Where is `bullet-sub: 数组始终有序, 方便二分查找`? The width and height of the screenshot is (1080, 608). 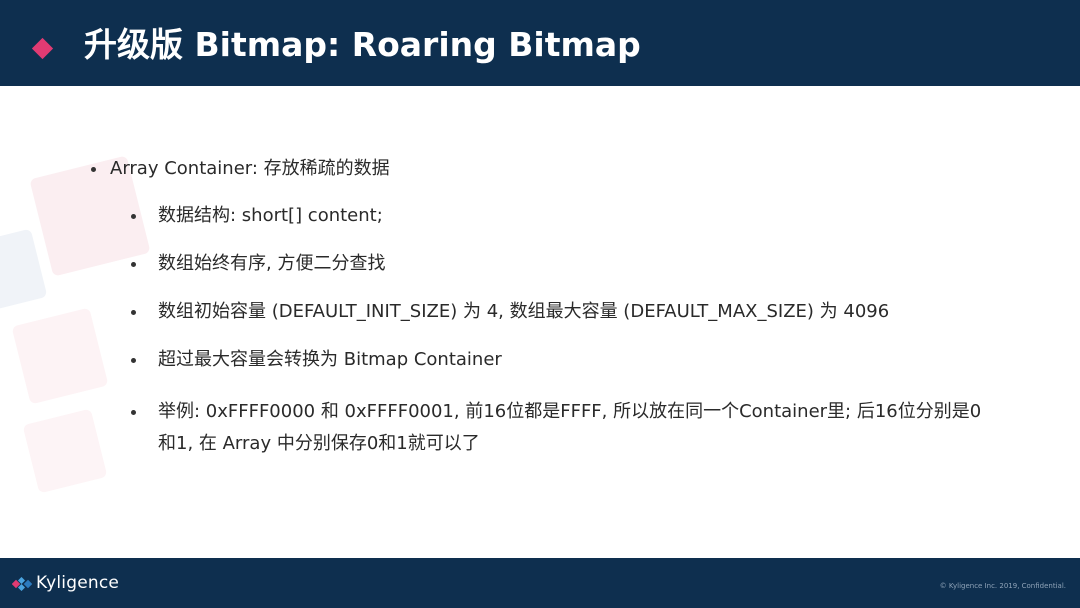 bullet-sub: 数组始终有序, 方便二分查找 is located at coordinates (258, 264).